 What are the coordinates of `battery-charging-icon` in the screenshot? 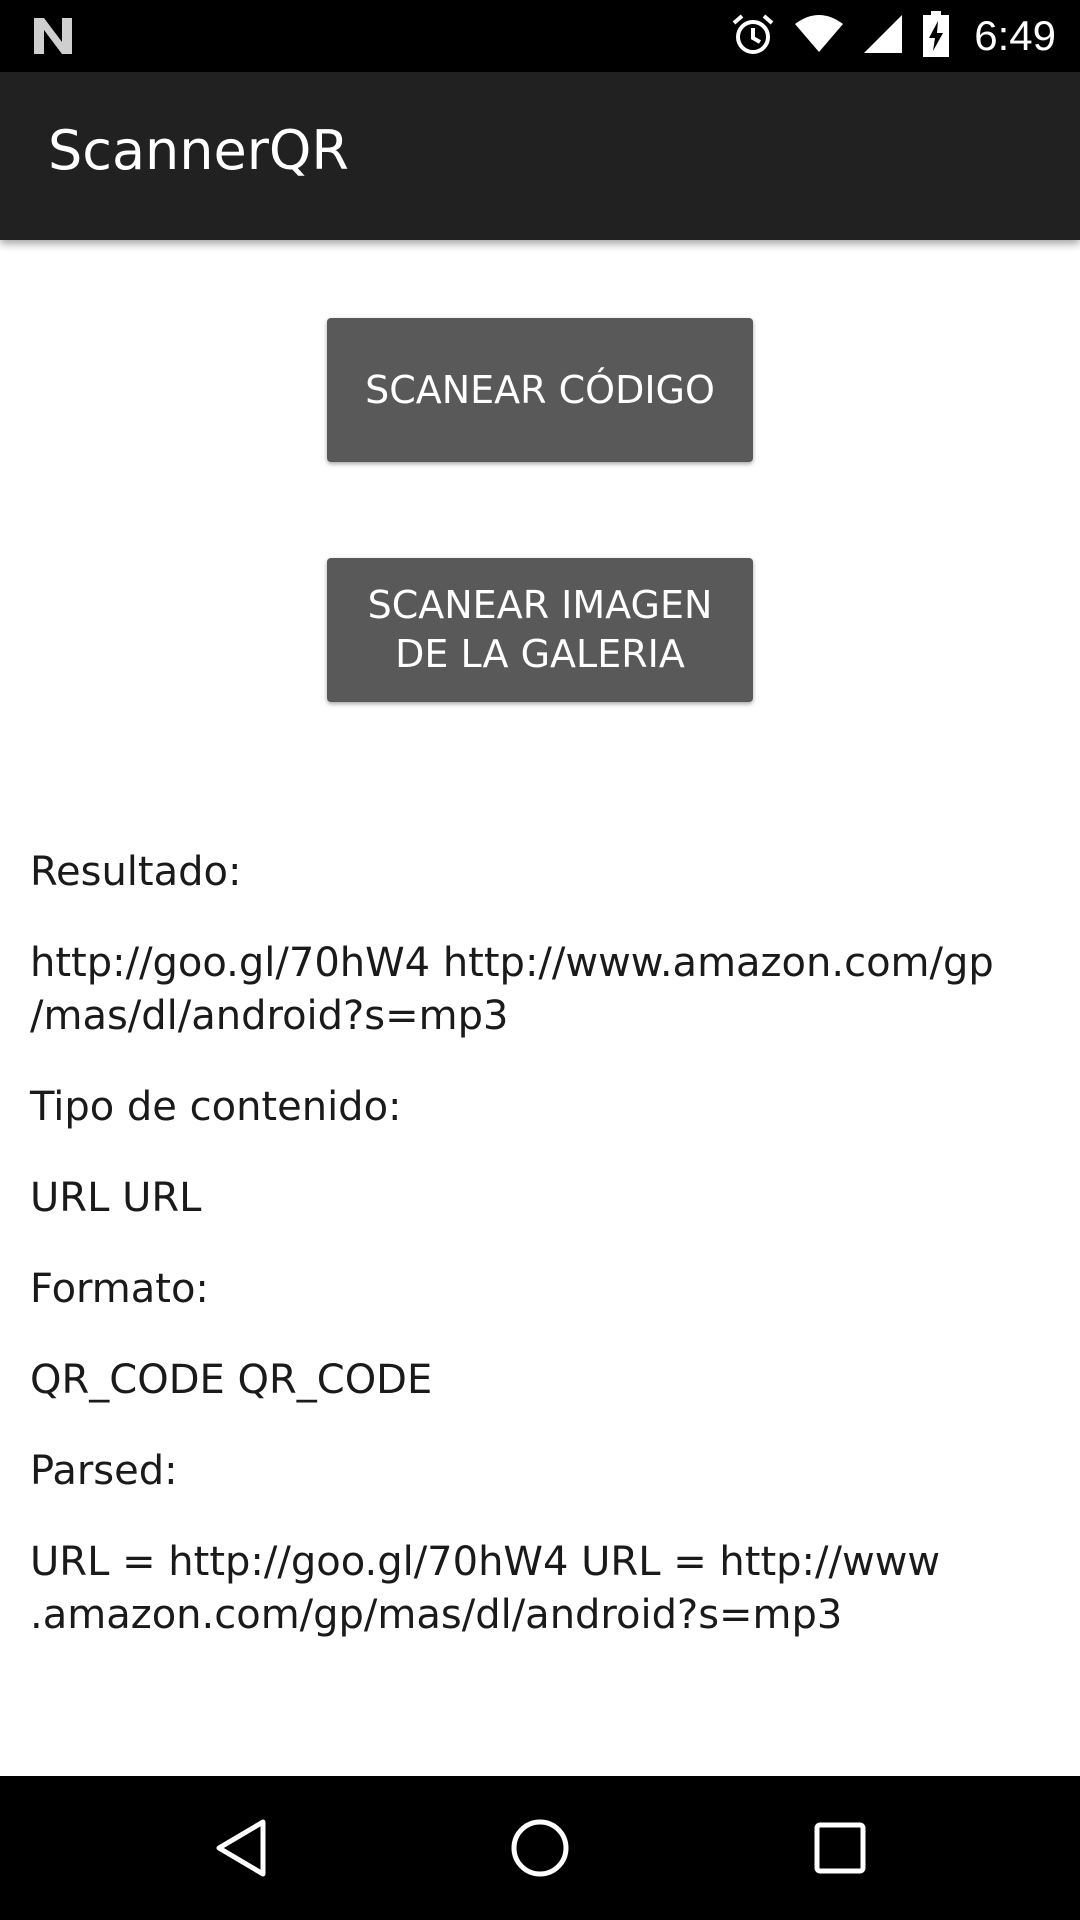 It's located at (936, 36).